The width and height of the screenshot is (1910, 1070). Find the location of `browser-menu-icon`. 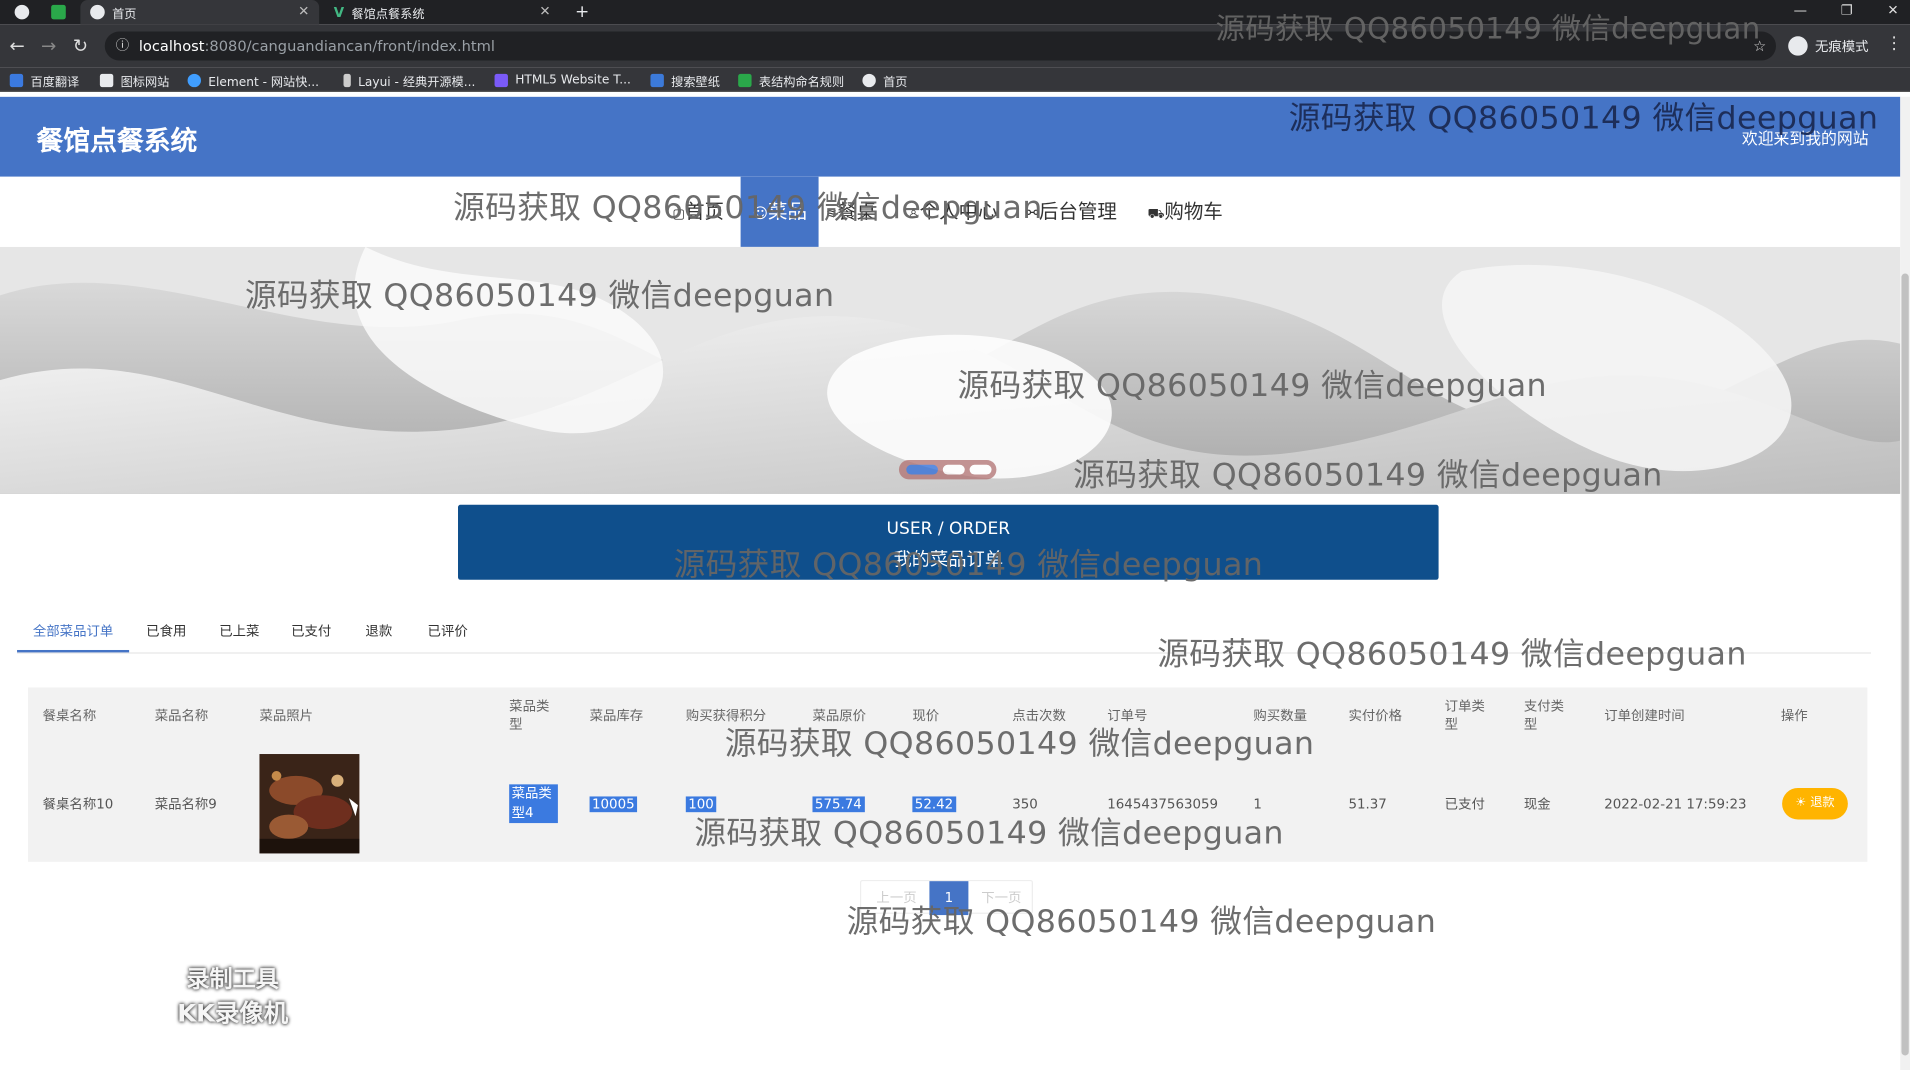

browser-menu-icon is located at coordinates (22, 12).